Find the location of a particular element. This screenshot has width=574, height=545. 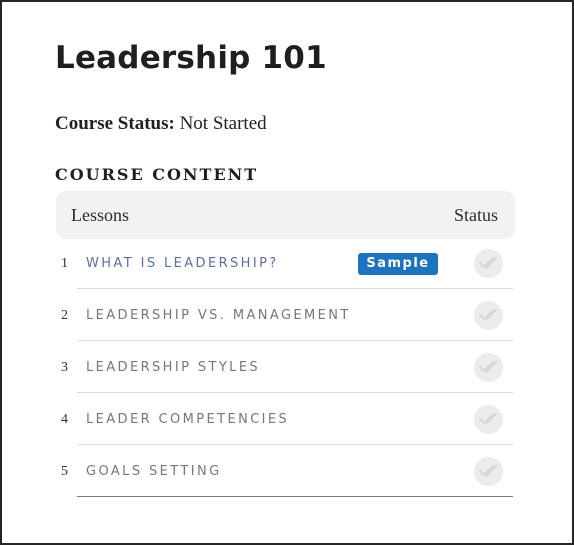

column-header-status: Status is located at coordinates (475, 215).